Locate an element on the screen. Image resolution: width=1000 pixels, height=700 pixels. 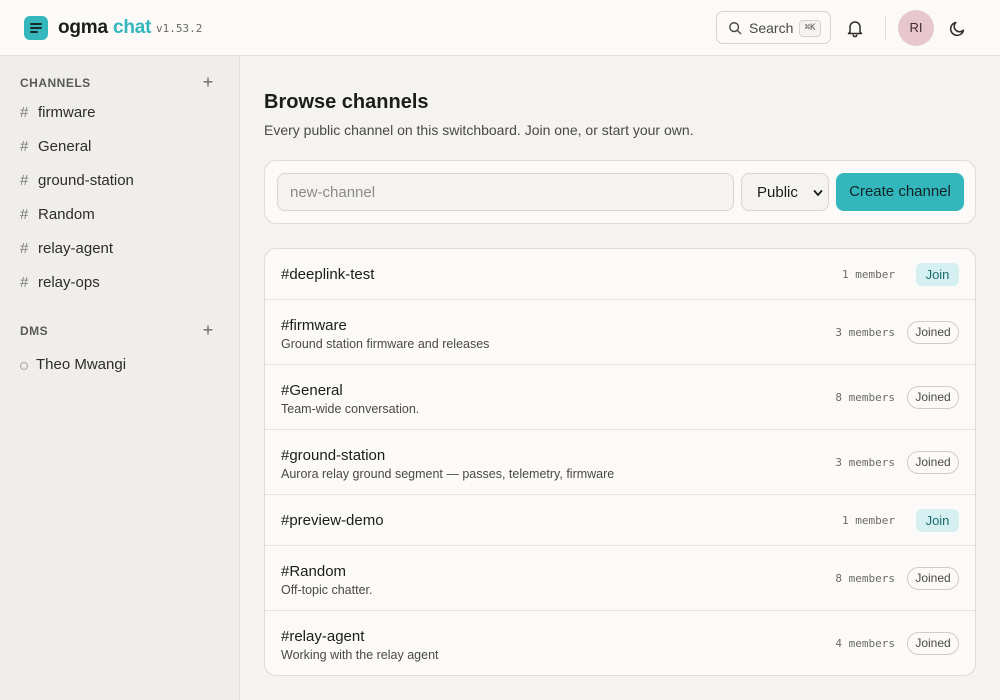
channel-name-input is located at coordinates (505, 192).